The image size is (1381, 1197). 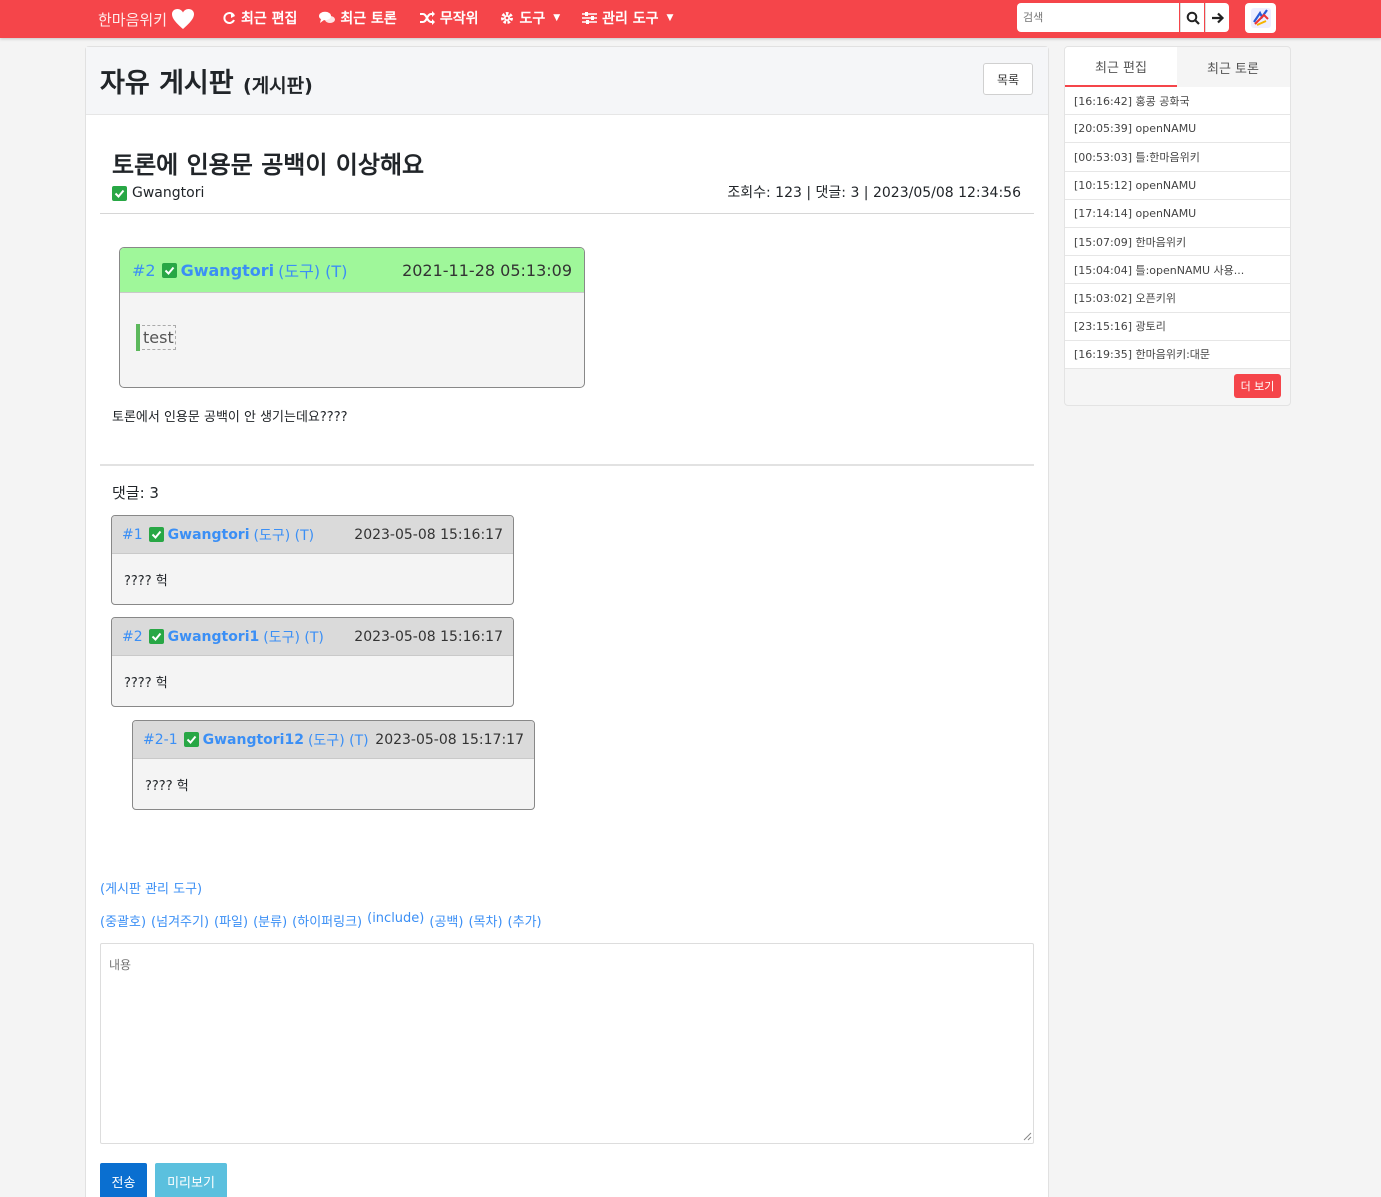 What do you see at coordinates (1177, 185) in the screenshot?
I see `recent-item: [10:15:12] openNAMU` at bounding box center [1177, 185].